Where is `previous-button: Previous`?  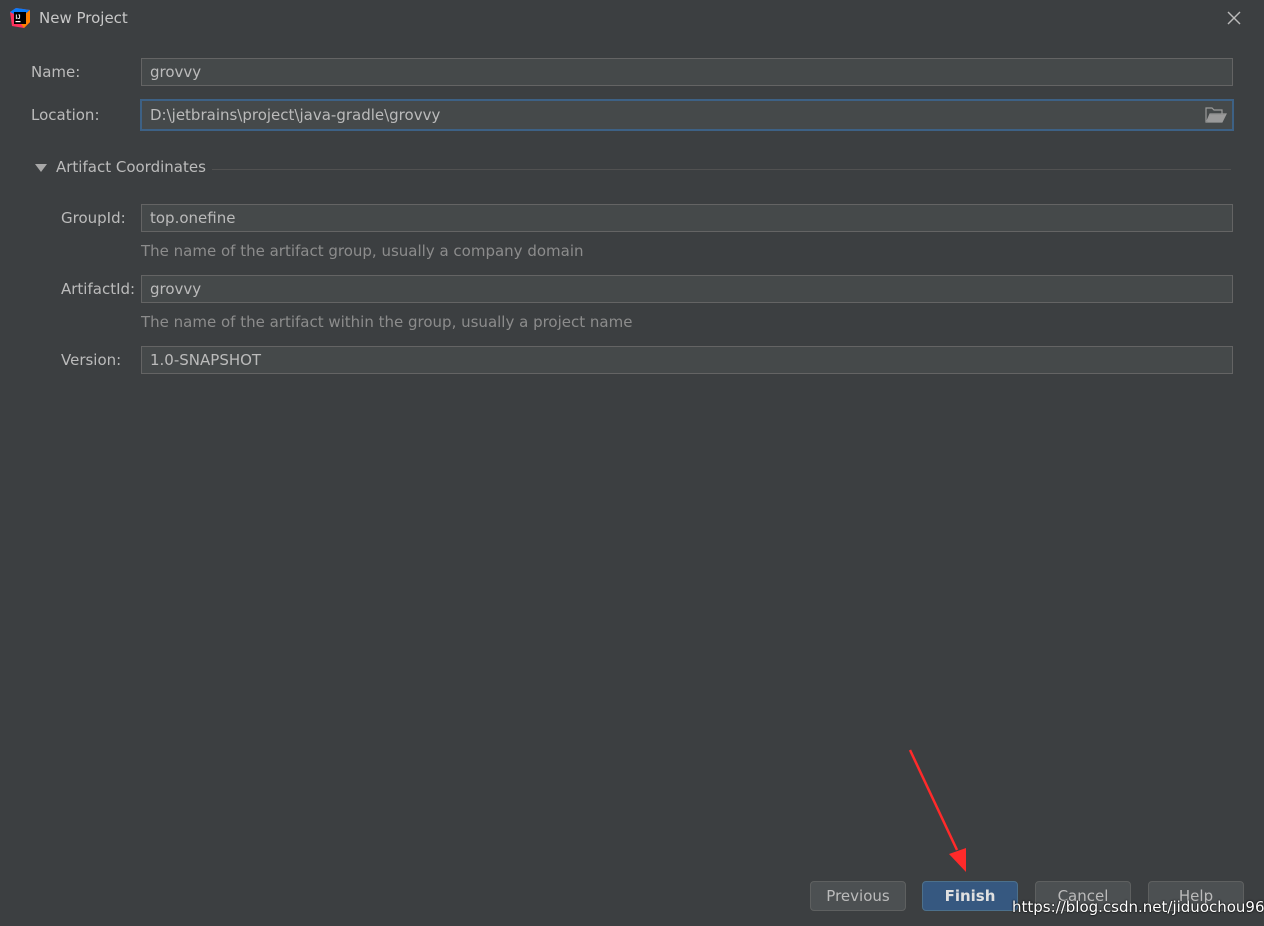 previous-button: Previous is located at coordinates (858, 896).